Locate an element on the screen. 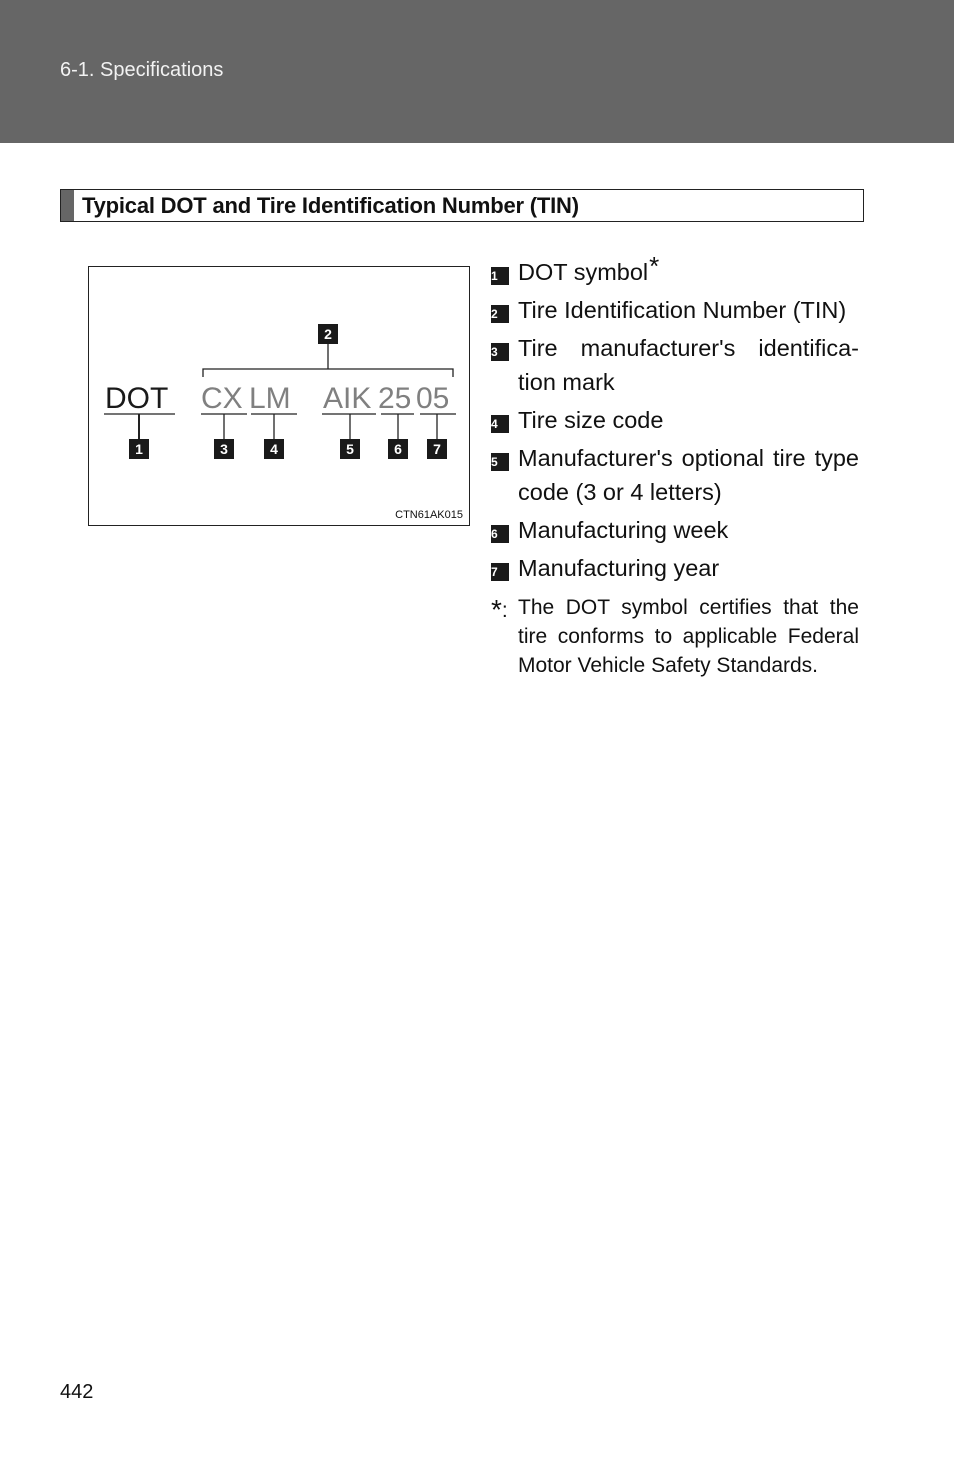 The image size is (954, 1475). legend-item-label: Manufacturing week is located at coordinates (623, 530).